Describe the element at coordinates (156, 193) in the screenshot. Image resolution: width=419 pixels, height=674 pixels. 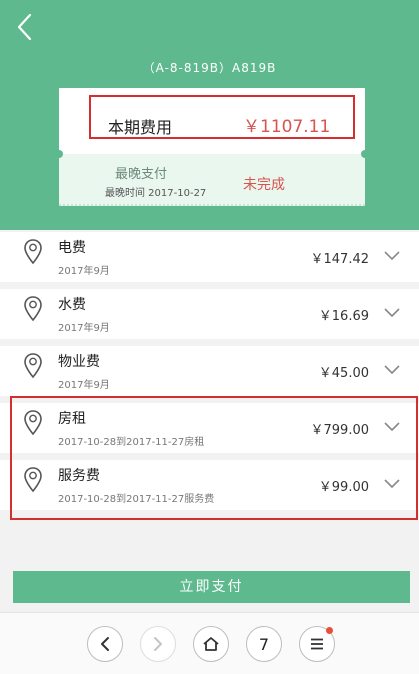
I see `deadline-date: 最晚时间 2017-10-27` at that location.